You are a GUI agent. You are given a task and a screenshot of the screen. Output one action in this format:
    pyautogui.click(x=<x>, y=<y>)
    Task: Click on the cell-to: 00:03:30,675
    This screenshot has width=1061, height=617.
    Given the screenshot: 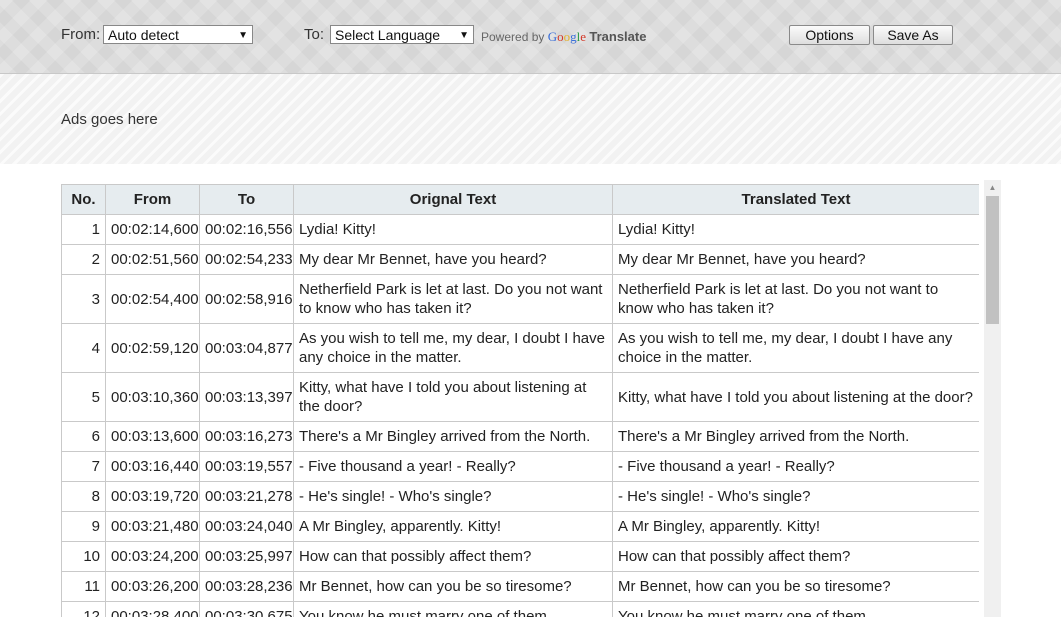 What is the action you would take?
    pyautogui.click(x=246, y=609)
    